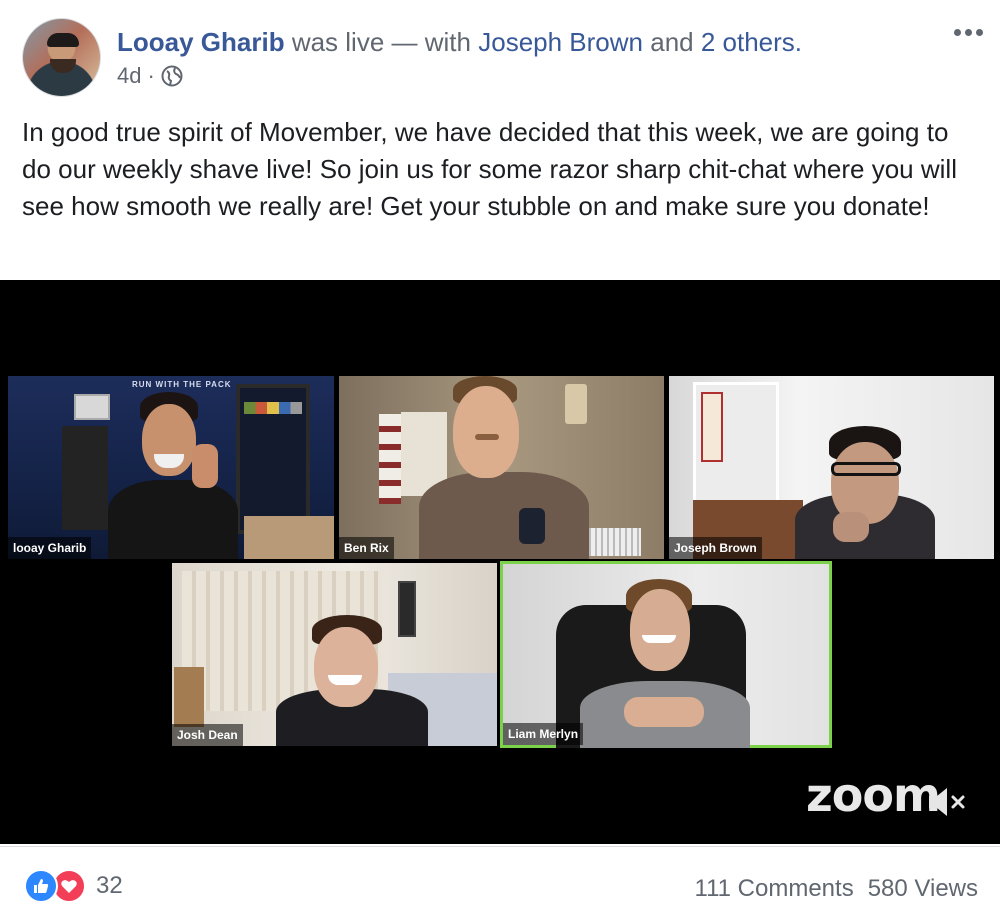  I want to click on participant-tile: Joseph Brown, so click(831, 467).